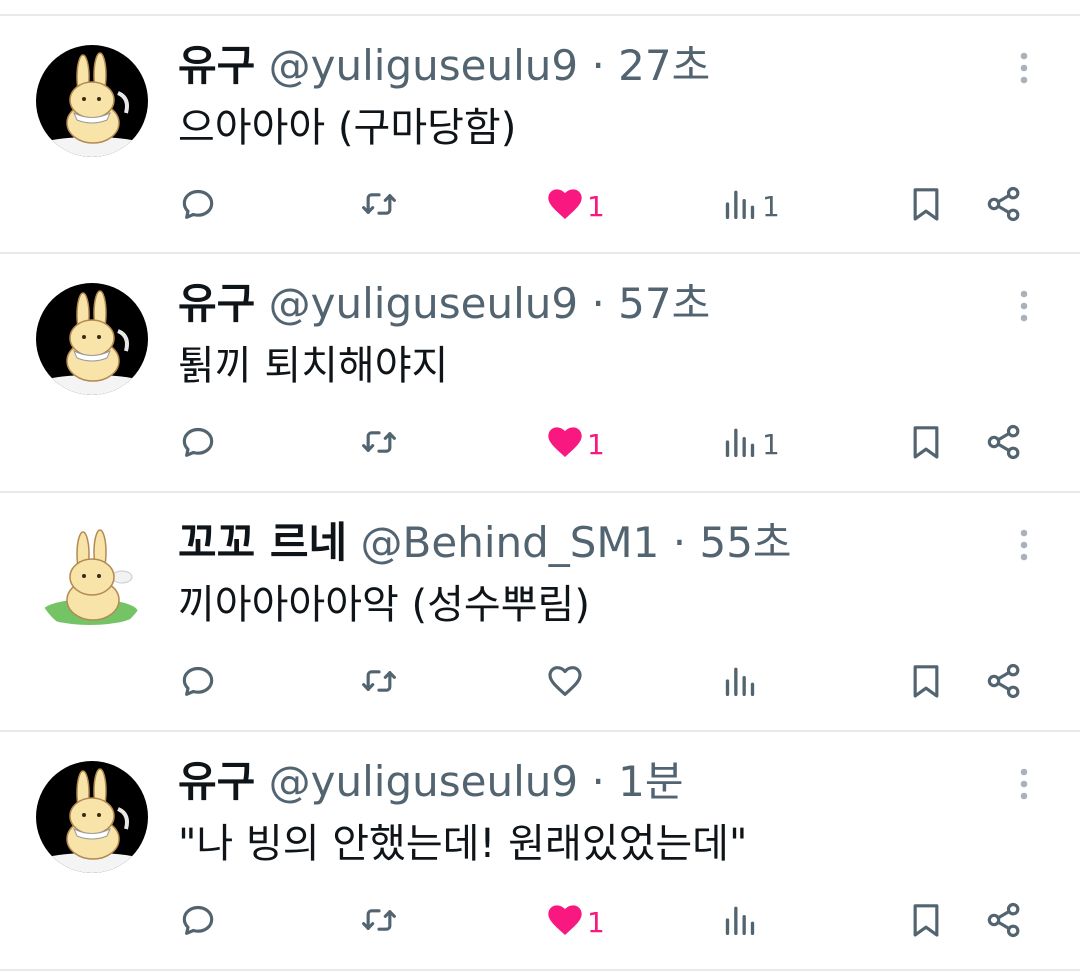 Image resolution: width=1080 pixels, height=973 pixels. I want to click on action-bar, so click(540, 683).